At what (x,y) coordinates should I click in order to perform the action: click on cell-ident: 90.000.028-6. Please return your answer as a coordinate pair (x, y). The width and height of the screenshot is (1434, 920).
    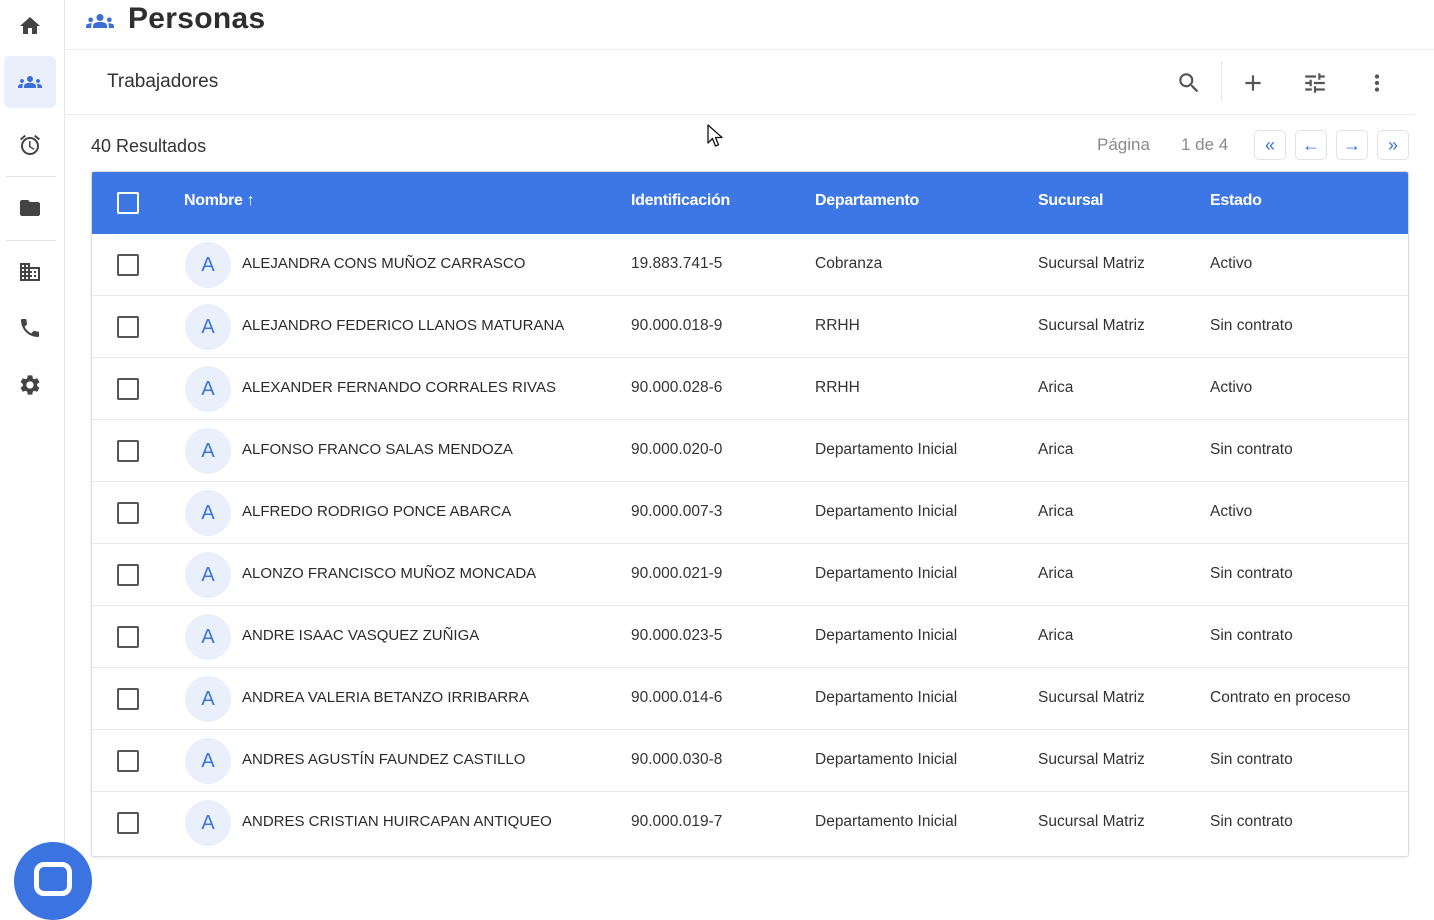
    Looking at the image, I should click on (677, 387).